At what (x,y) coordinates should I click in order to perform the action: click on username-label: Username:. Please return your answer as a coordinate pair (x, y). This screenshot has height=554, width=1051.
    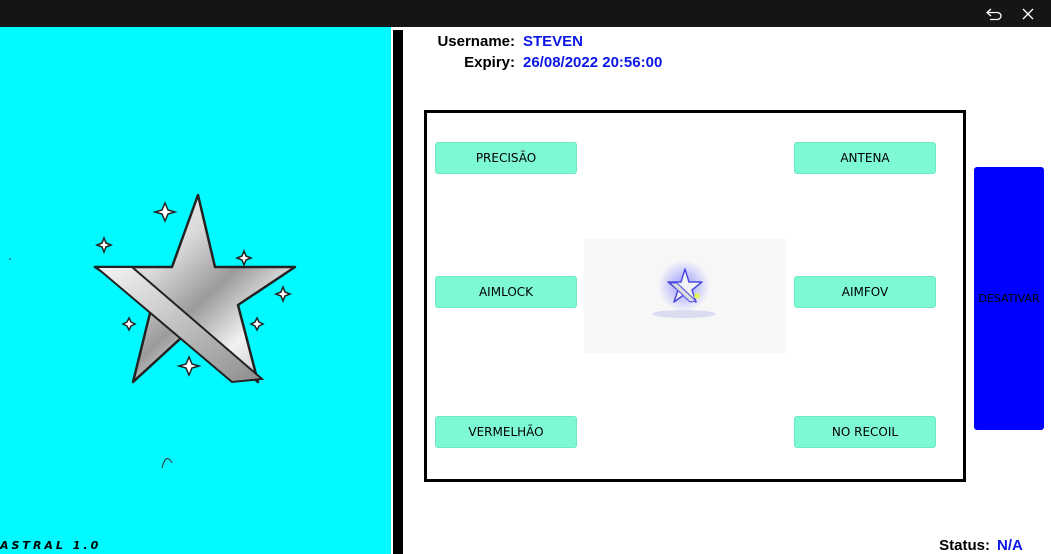
    Looking at the image, I should click on (476, 41).